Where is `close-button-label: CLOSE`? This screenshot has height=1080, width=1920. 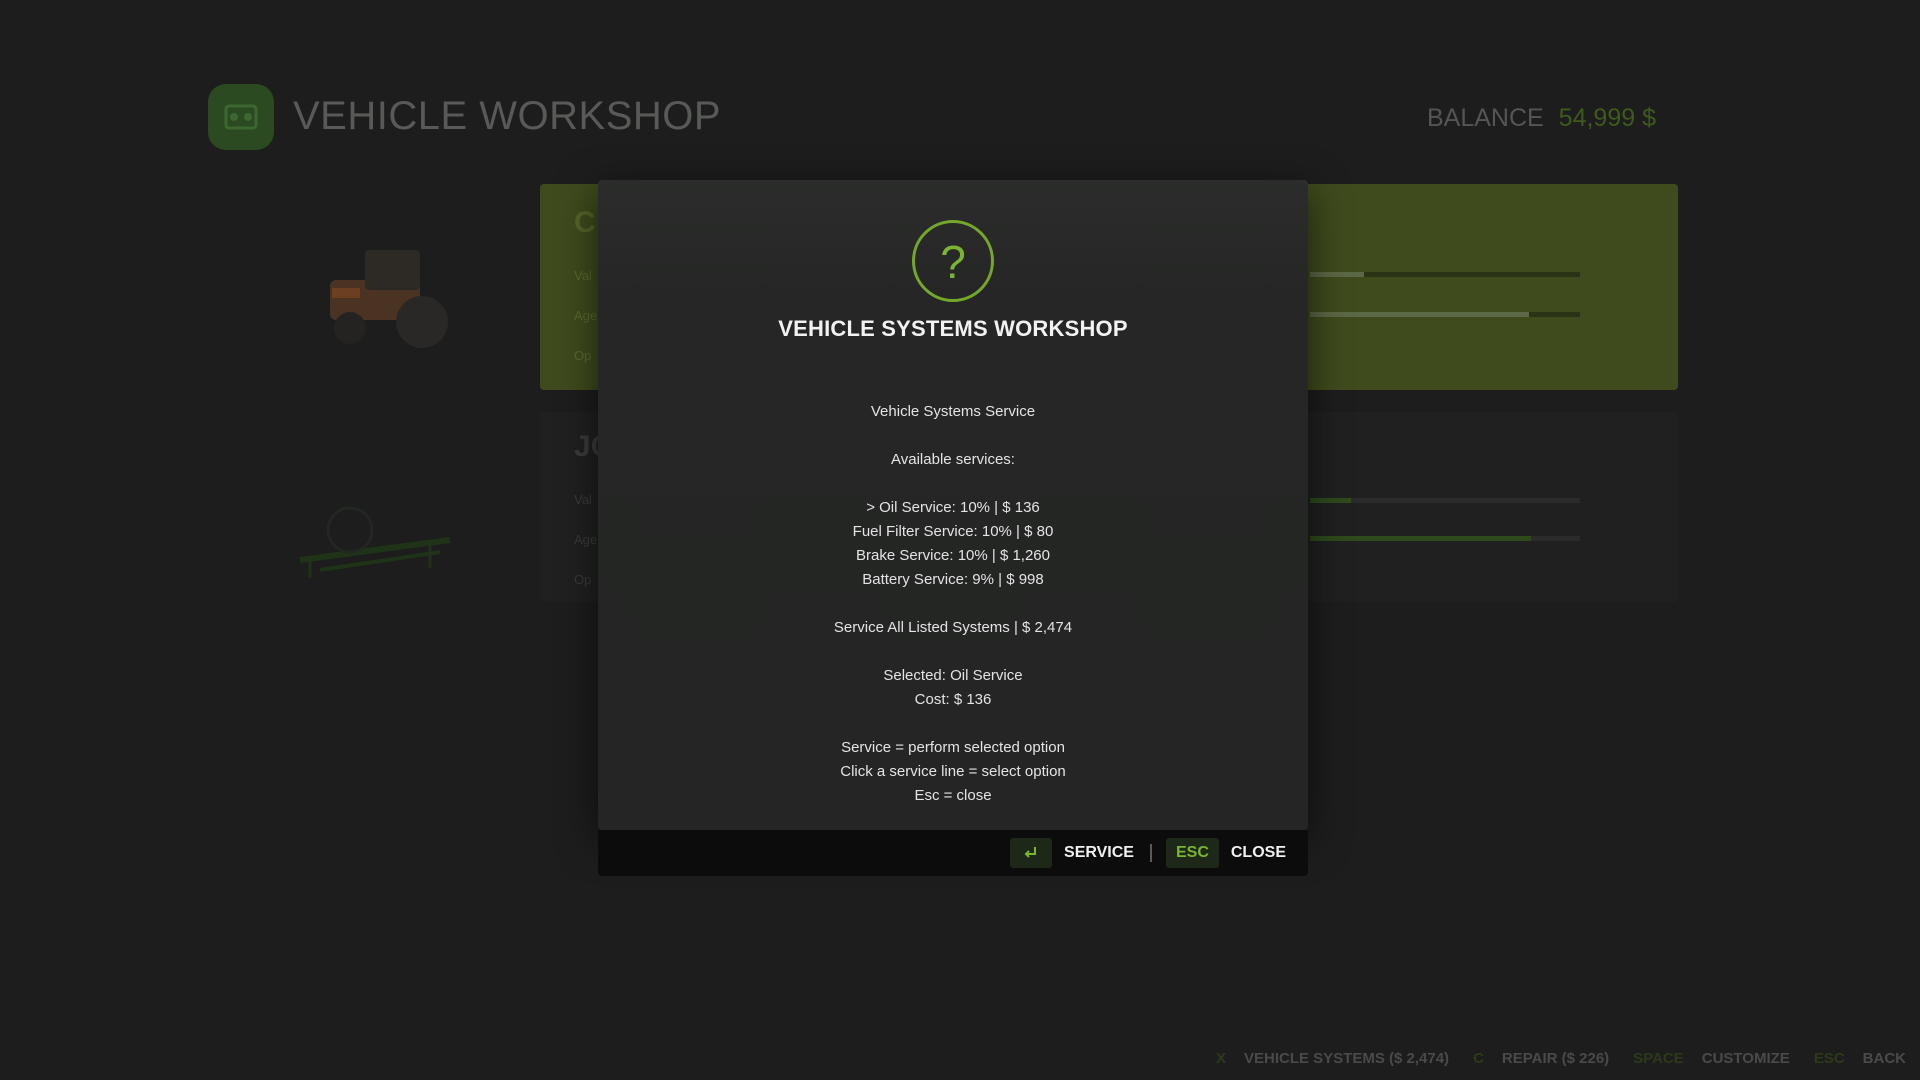
close-button-label: CLOSE is located at coordinates (1258, 852).